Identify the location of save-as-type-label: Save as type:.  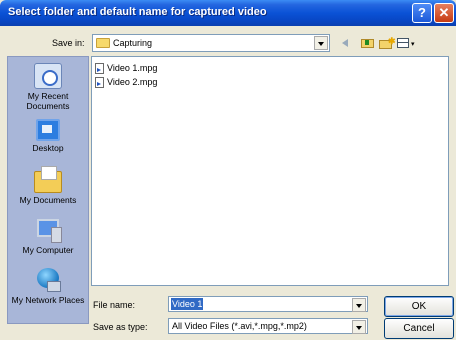
(120, 327).